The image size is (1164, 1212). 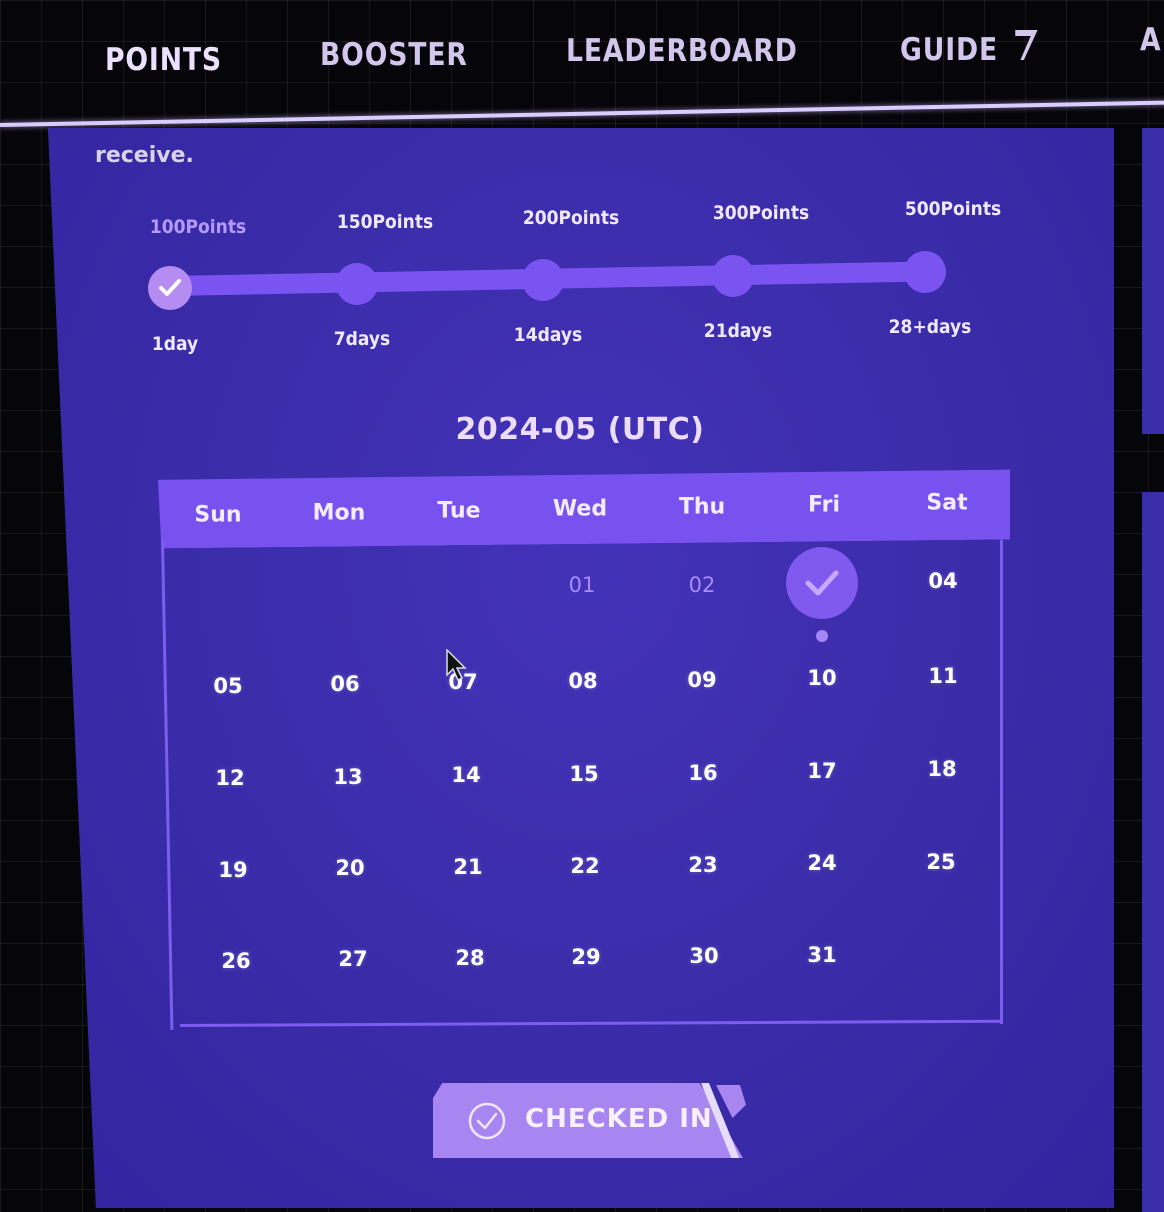 I want to click on nav-leaderboard: LEADERBOARD, so click(x=682, y=51).